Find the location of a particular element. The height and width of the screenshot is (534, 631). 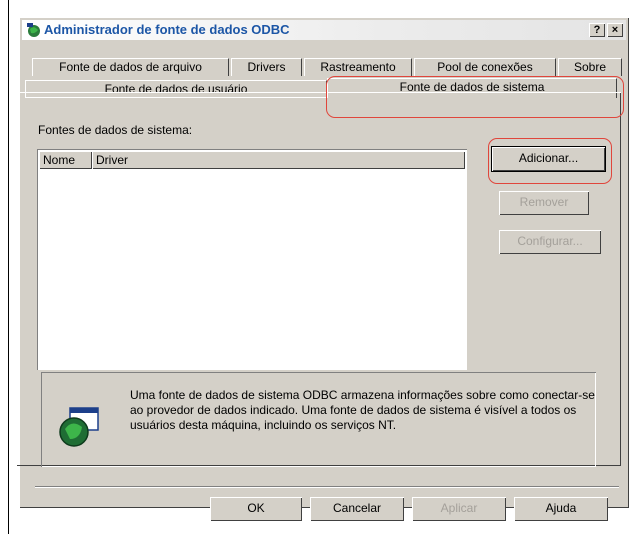

window-title: Administrador de fonte de dados ODBC is located at coordinates (167, 29).